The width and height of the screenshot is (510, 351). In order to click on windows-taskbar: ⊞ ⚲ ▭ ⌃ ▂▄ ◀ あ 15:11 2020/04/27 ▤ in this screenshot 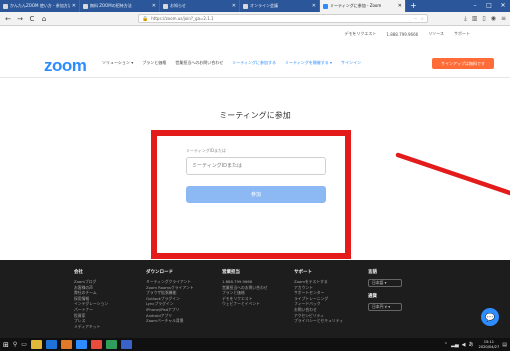, I will do `click(255, 344)`.